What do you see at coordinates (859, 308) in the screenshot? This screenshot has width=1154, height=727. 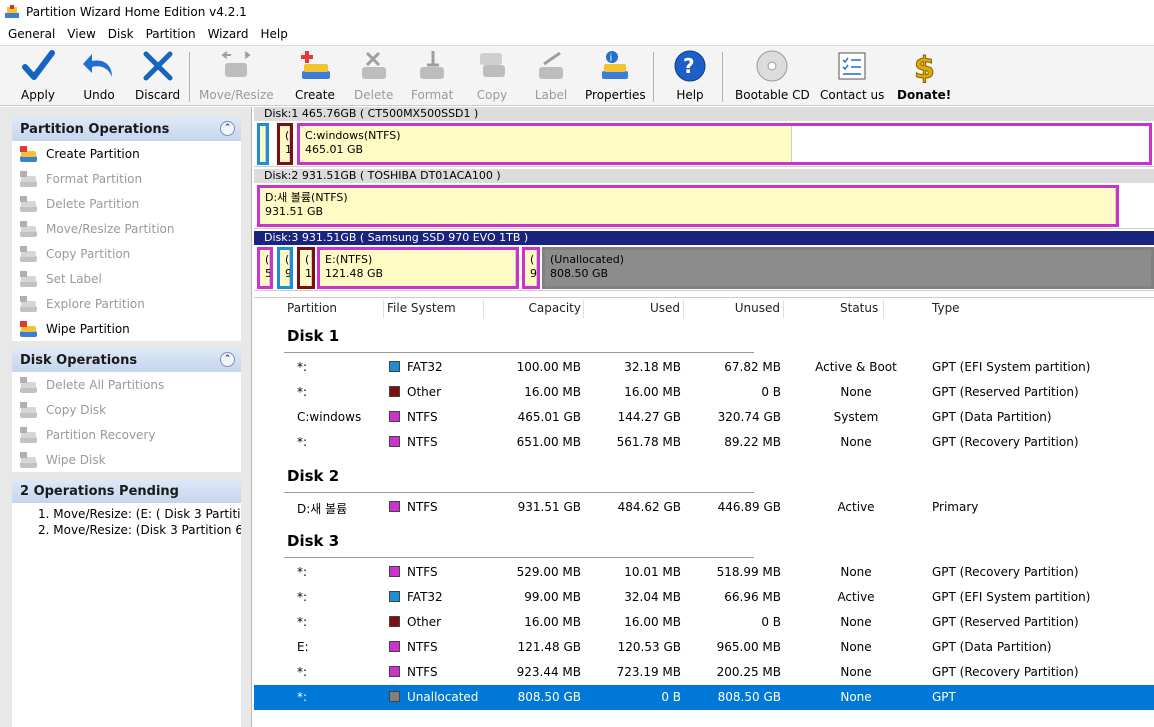 I see `column-header: Status` at bounding box center [859, 308].